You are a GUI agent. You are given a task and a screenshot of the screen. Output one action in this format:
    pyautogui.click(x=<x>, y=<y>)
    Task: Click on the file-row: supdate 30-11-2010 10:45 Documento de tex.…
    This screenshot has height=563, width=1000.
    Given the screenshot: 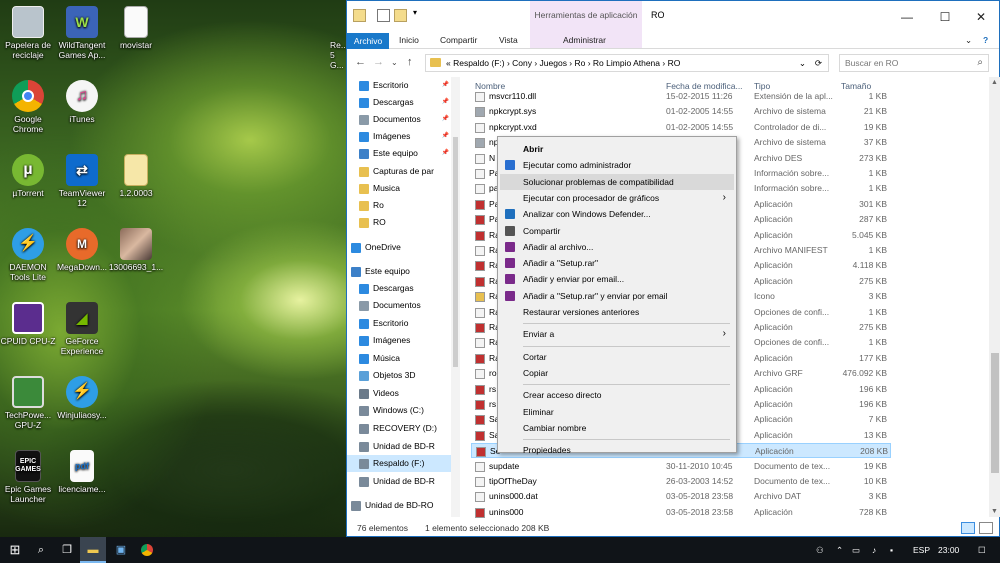 What is the action you would take?
    pyautogui.click(x=681, y=466)
    